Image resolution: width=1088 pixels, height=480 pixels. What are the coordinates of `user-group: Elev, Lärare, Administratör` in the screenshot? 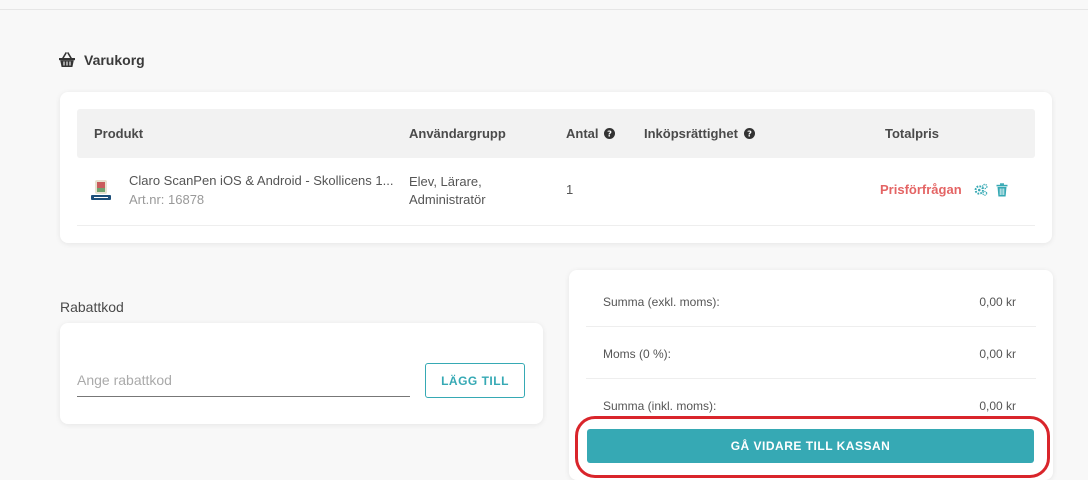 It's located at (469, 191).